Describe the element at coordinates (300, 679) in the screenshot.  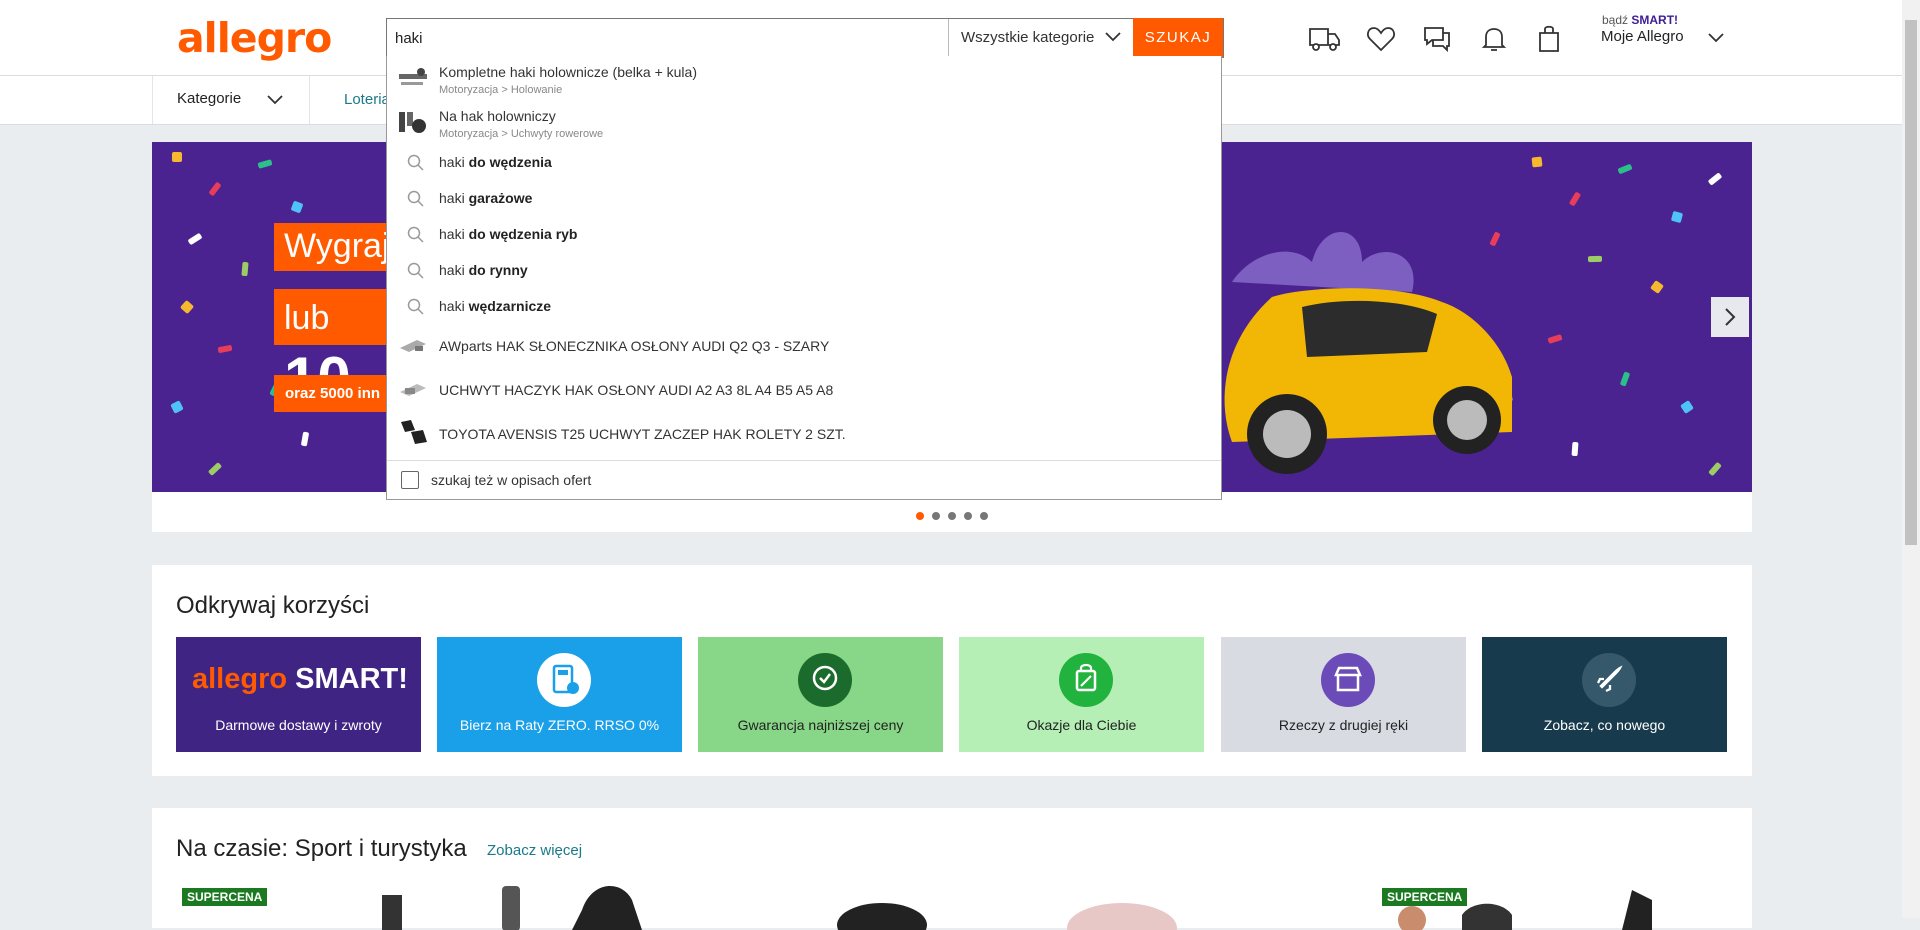
I see `smart-logo: allegro SMART!` at that location.